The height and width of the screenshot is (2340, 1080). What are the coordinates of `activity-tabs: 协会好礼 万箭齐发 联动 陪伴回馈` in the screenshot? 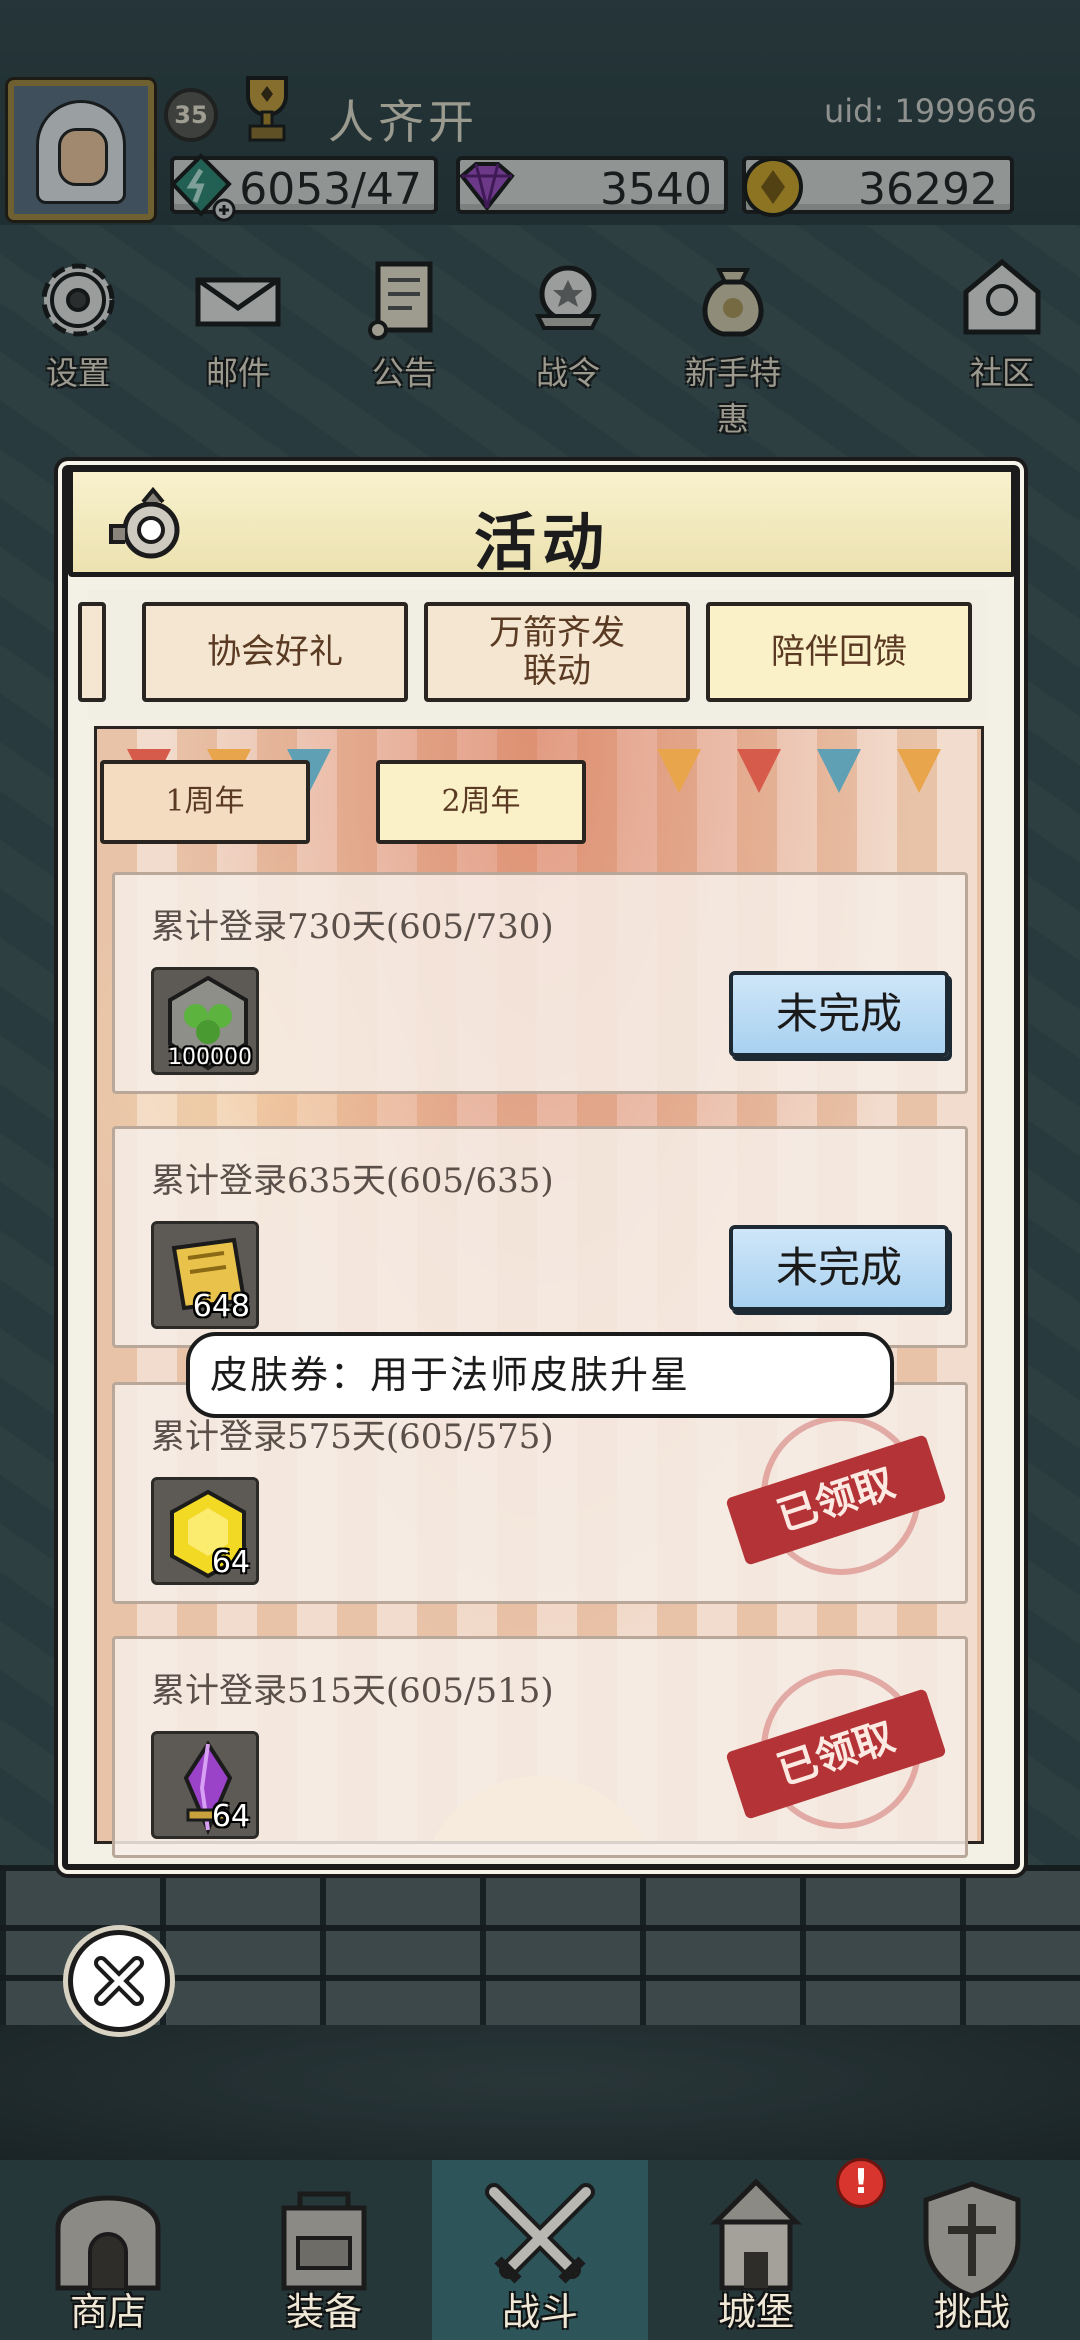 It's located at (533, 655).